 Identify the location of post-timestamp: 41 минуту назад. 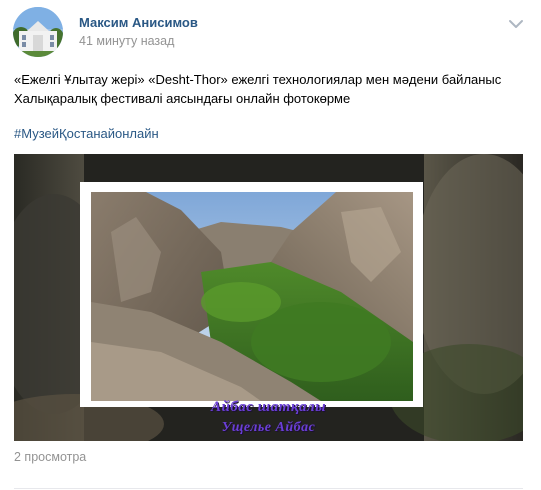
(126, 41).